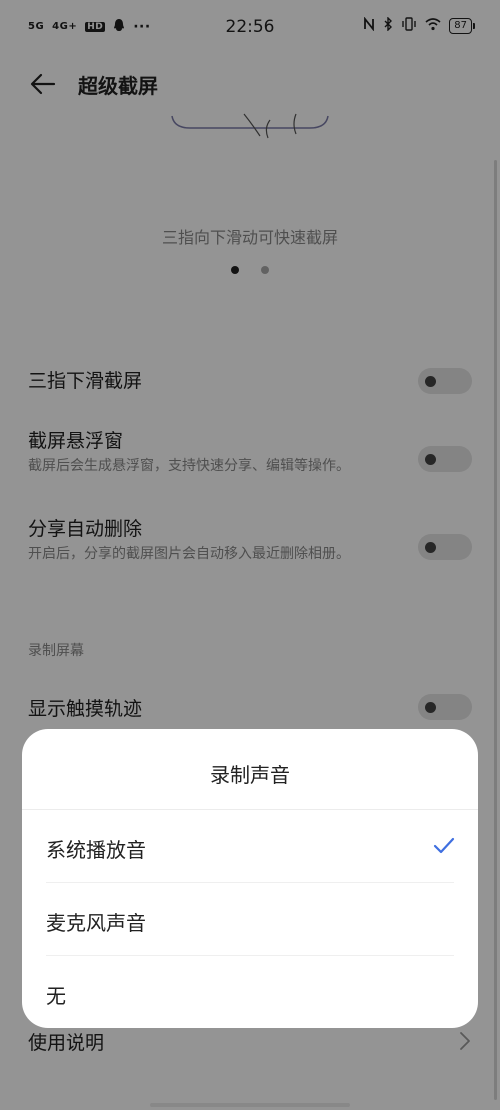 The image size is (500, 1110). Describe the element at coordinates (250, 992) in the screenshot. I see `option-none: 无` at that location.